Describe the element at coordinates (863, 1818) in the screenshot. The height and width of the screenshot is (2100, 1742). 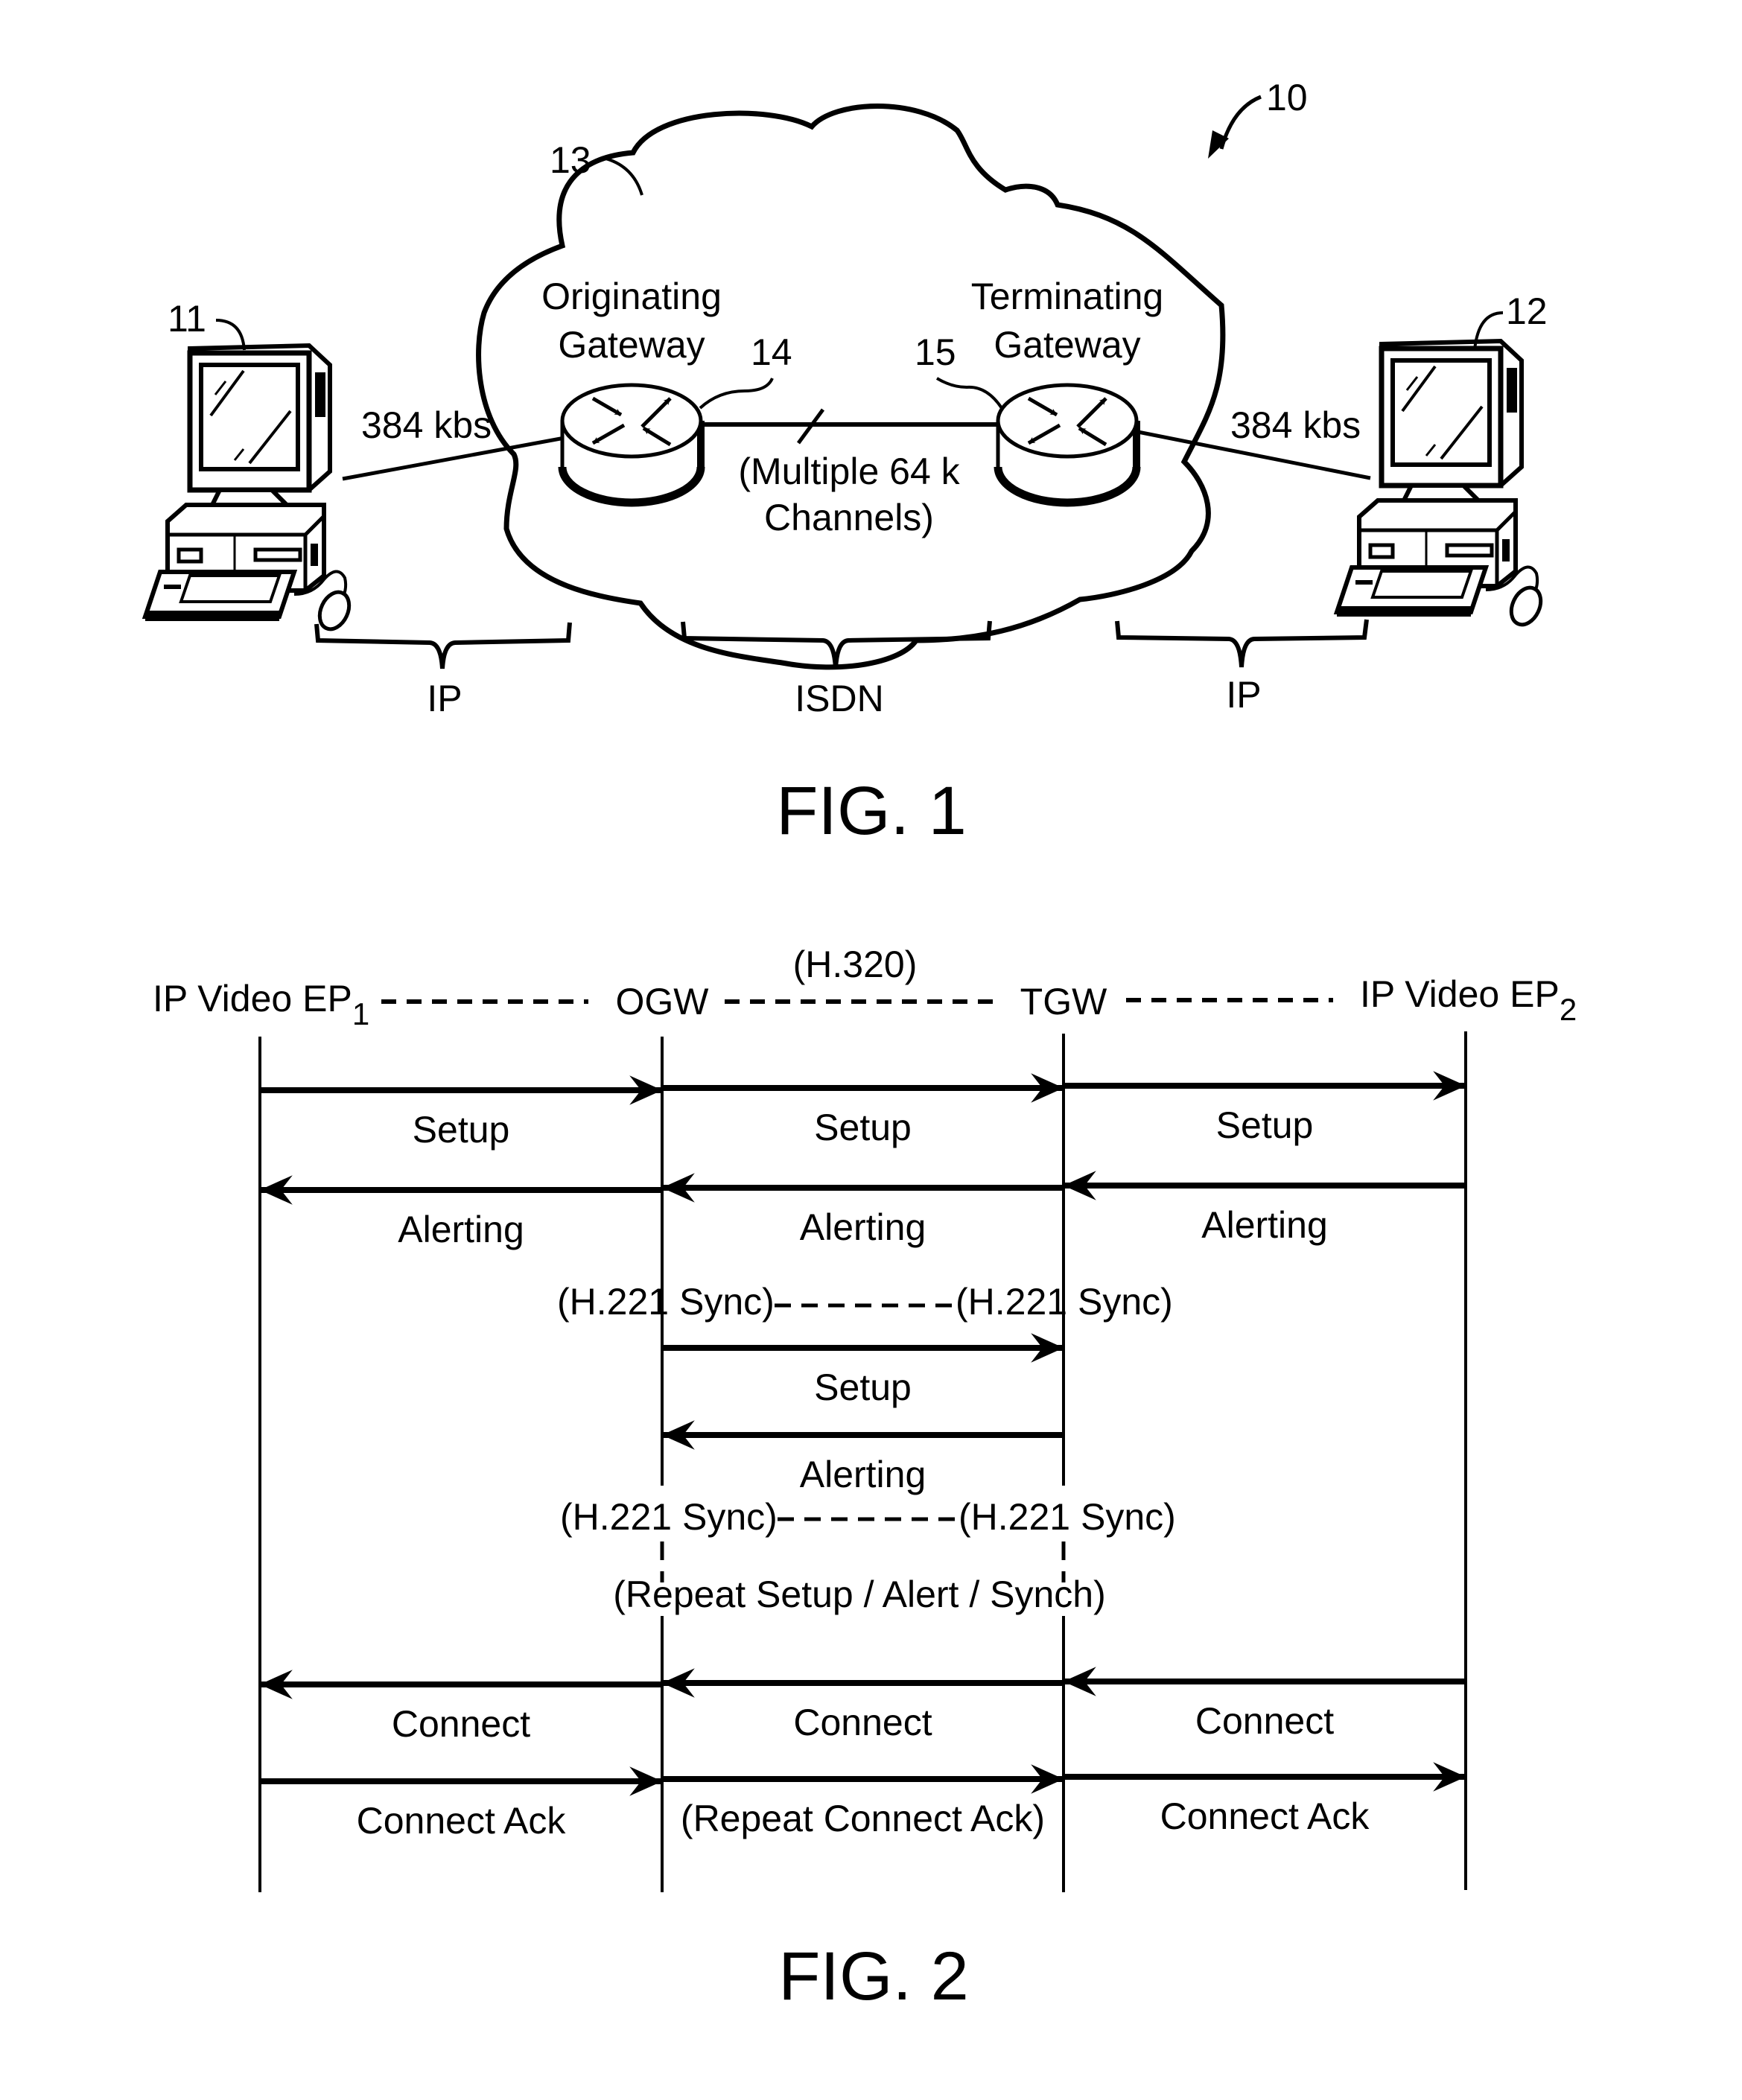
I see `message-label: (Repeat Connect Ack)` at that location.